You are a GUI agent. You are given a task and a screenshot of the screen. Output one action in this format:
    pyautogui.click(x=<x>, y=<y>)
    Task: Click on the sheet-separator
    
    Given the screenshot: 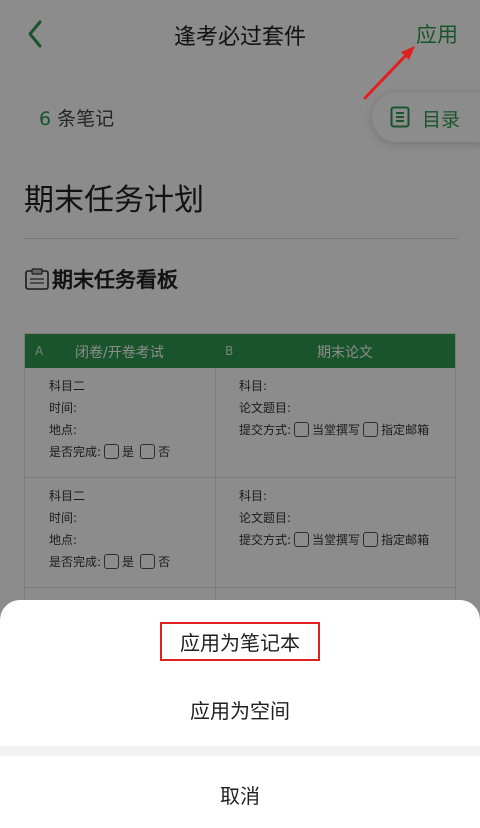 What is the action you would take?
    pyautogui.click(x=240, y=751)
    